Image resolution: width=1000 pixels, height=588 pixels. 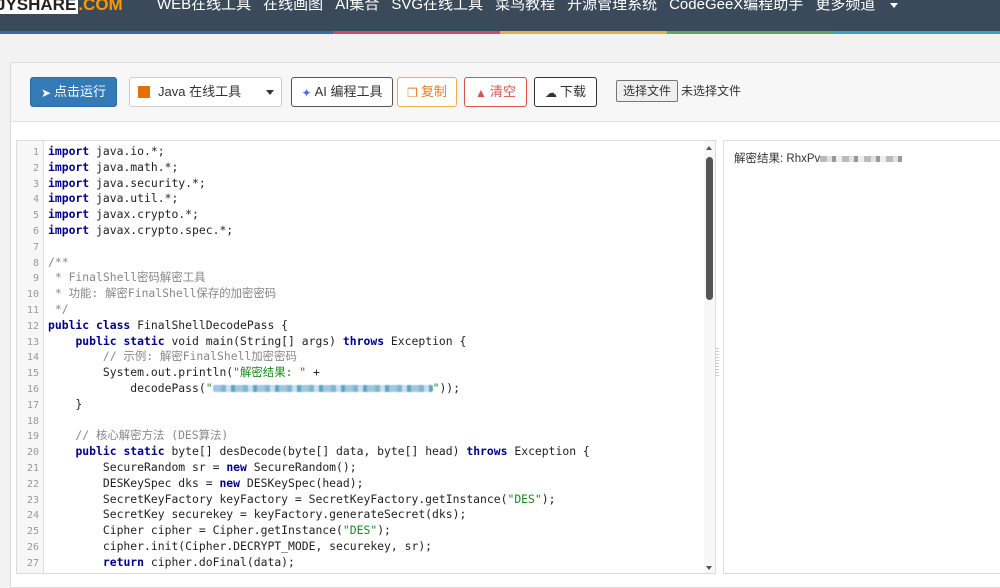 I want to click on code-token: import, so click(x=69, y=166).